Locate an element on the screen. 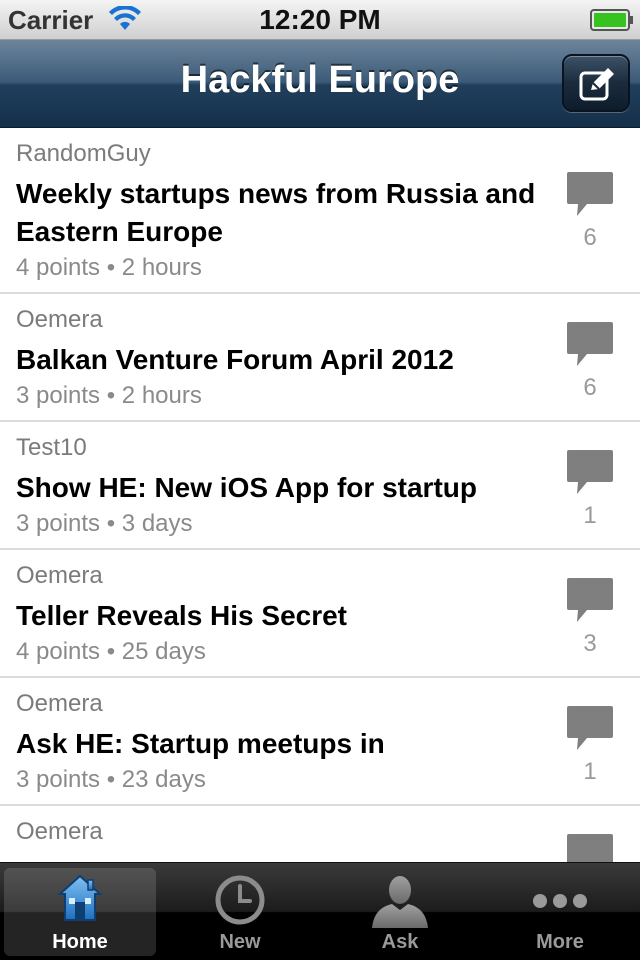  story-meta: 3 points • 3 days is located at coordinates (104, 523).